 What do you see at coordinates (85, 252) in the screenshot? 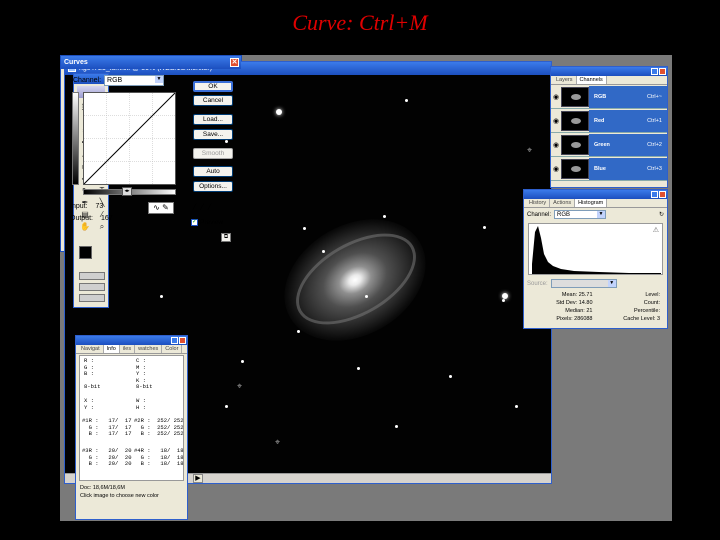
I see `foreground-color-swatch` at bounding box center [85, 252].